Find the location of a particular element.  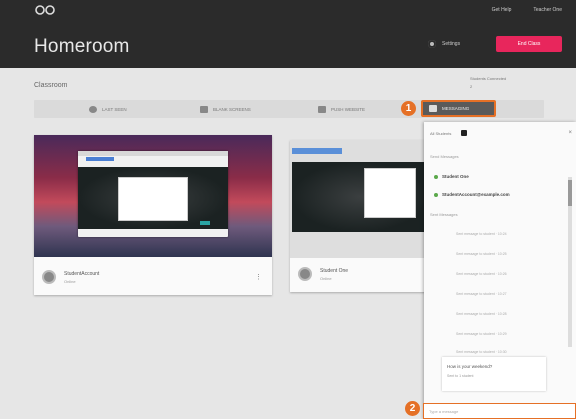

recipient-entry: Student One is located at coordinates (451, 176).